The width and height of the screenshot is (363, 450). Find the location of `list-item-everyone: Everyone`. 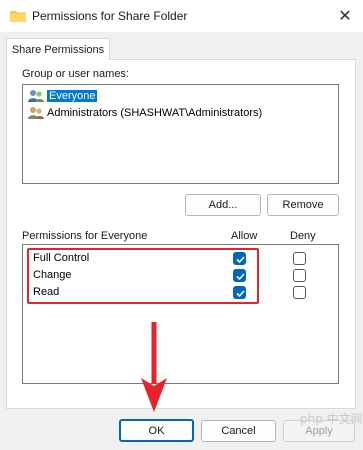

list-item-everyone: Everyone is located at coordinates (61, 95).